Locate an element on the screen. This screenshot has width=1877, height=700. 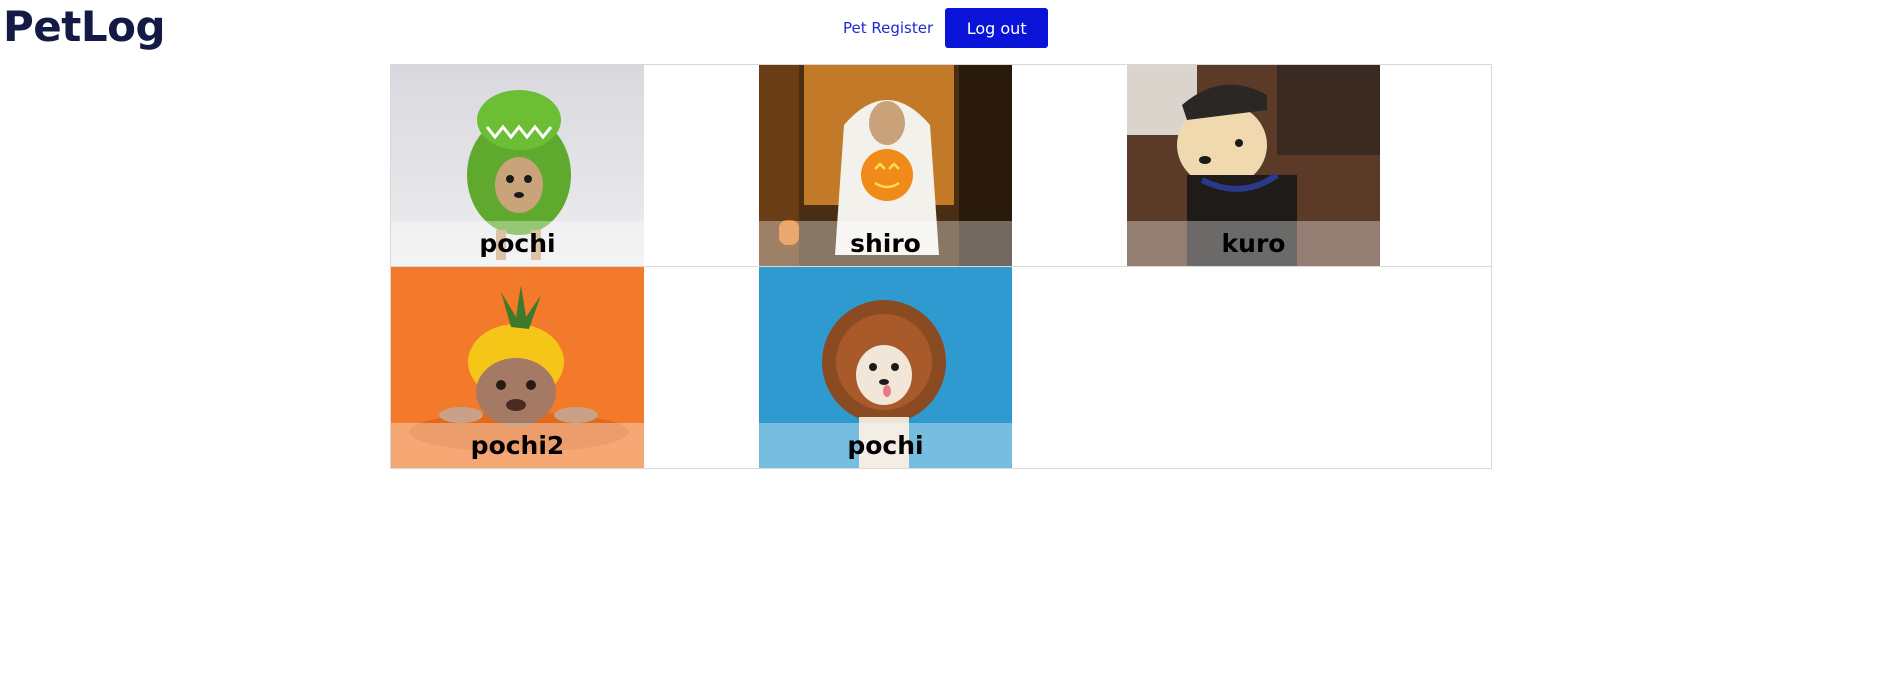
top-nav: Pet Register Log out is located at coordinates (946, 28).